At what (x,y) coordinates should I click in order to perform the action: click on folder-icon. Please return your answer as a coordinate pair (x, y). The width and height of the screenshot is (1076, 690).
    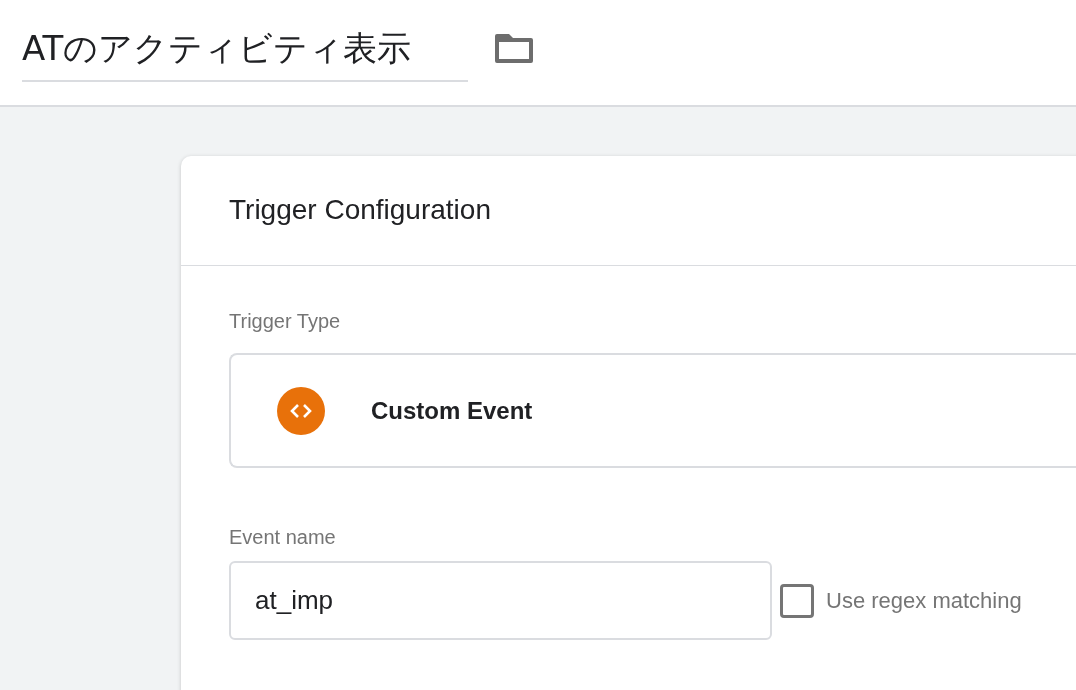
    Looking at the image, I should click on (514, 48).